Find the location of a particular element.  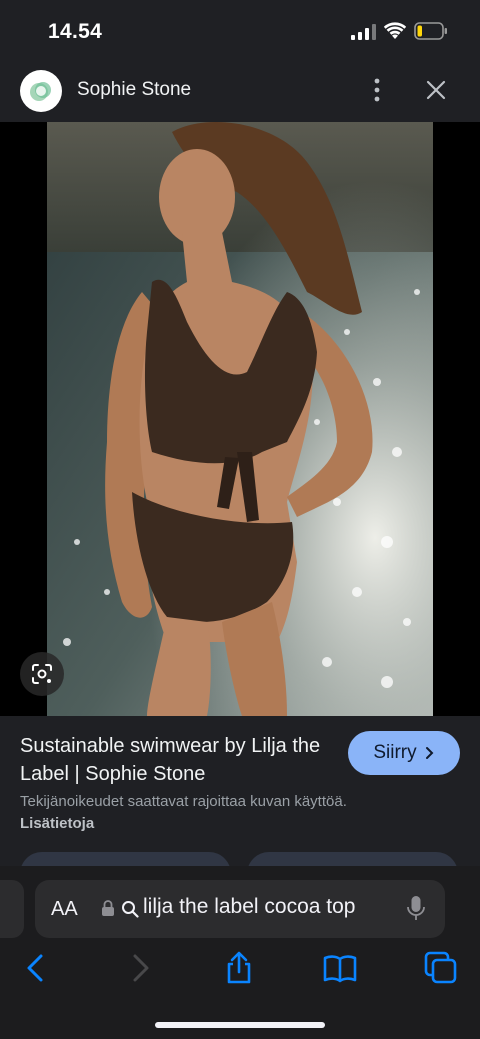

chevron-right-icon is located at coordinates (429, 753).